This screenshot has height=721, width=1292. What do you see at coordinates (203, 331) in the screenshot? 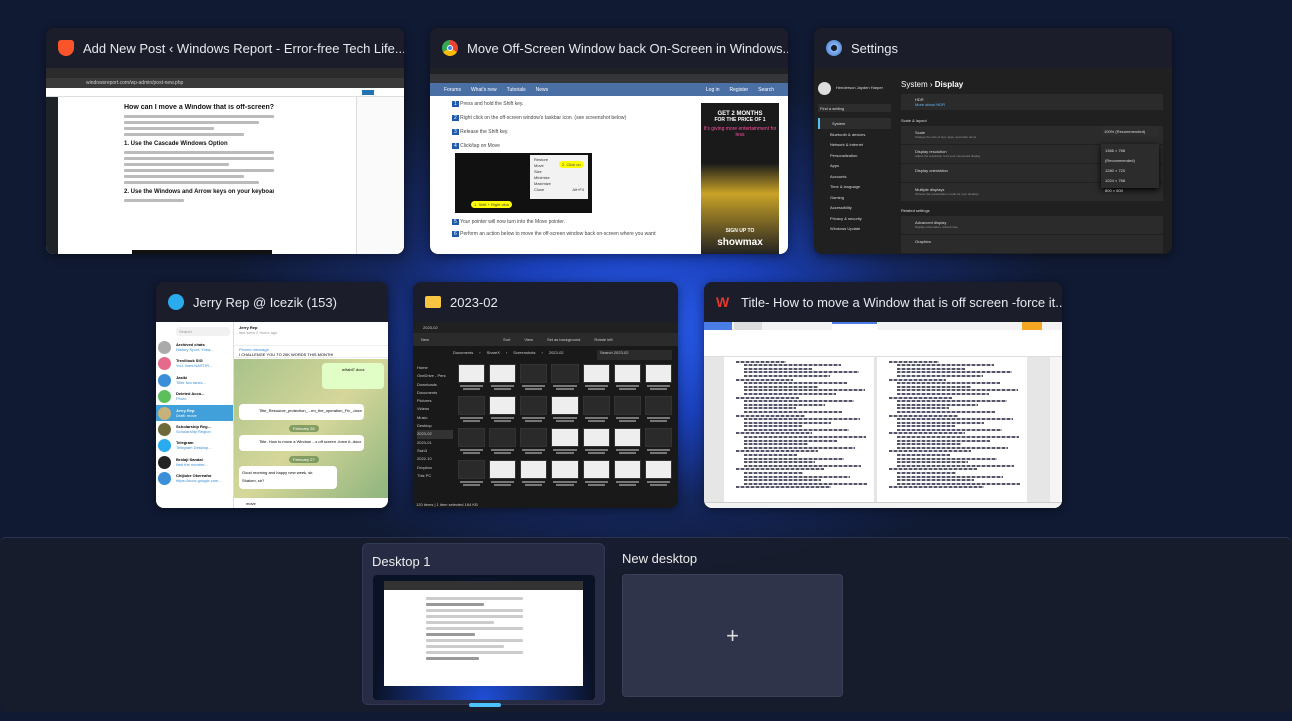
I see `chat-search: Search` at bounding box center [203, 331].